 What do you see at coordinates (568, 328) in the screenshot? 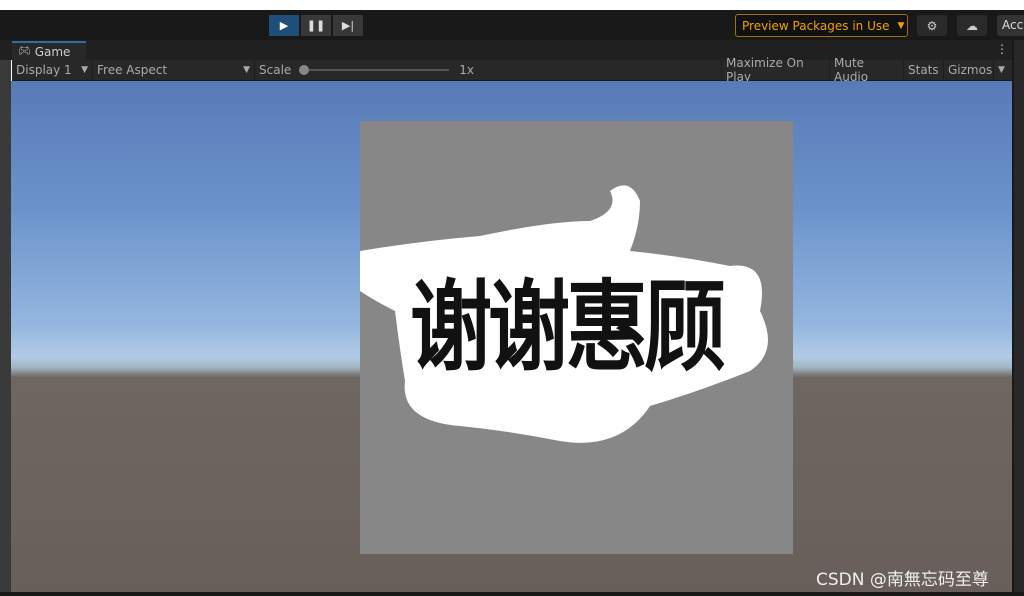
I see `scene-text: 谢谢惠顾` at bounding box center [568, 328].